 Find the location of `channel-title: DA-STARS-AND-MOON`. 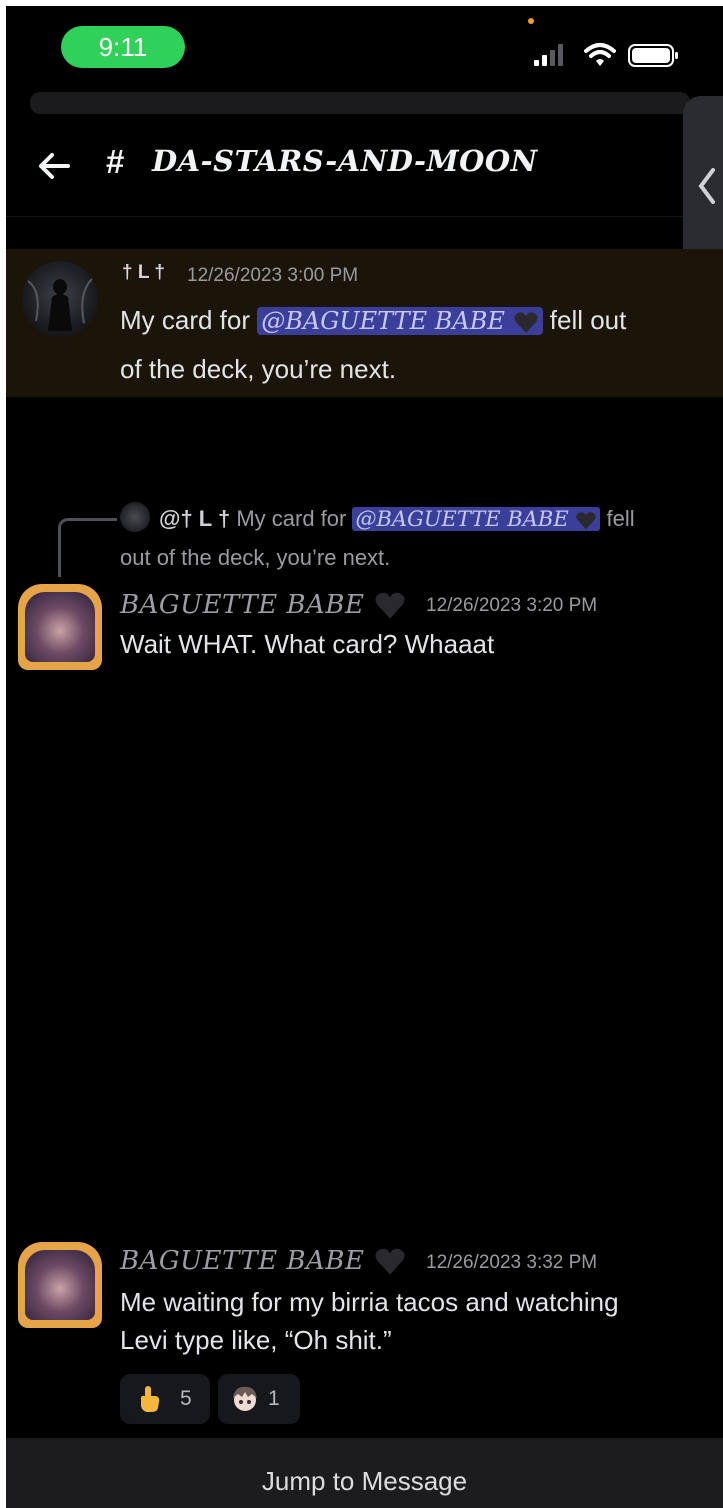

channel-title: DA-STARS-AND-MOON is located at coordinates (345, 161).